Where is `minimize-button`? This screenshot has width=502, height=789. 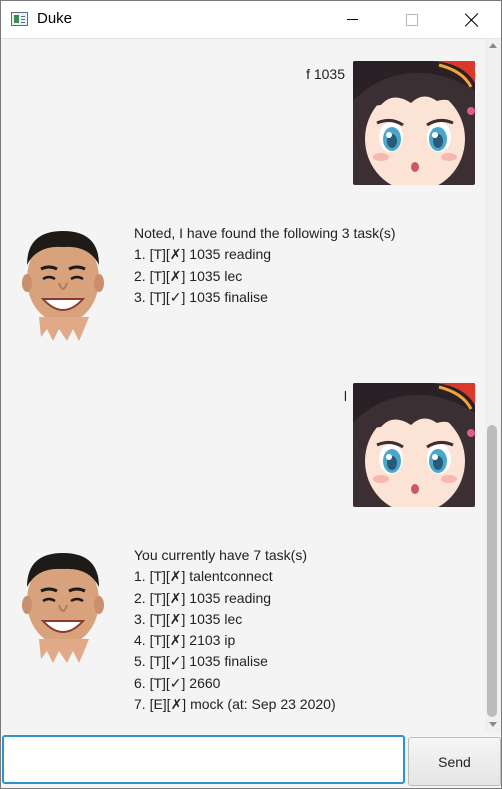
minimize-button is located at coordinates (352, 19).